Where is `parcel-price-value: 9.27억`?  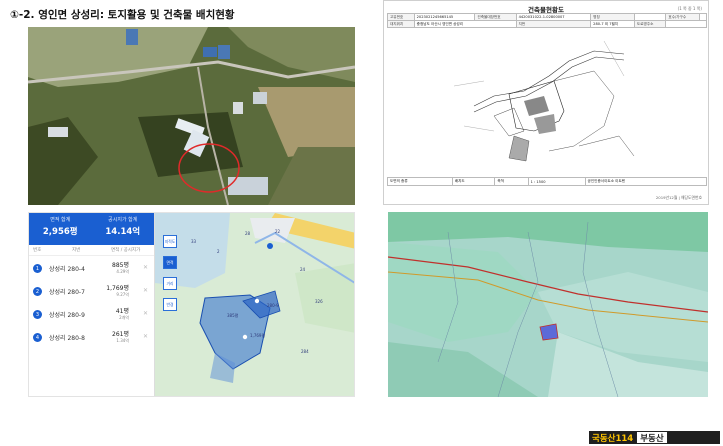 parcel-price-value: 9.27억 is located at coordinates (122, 294).